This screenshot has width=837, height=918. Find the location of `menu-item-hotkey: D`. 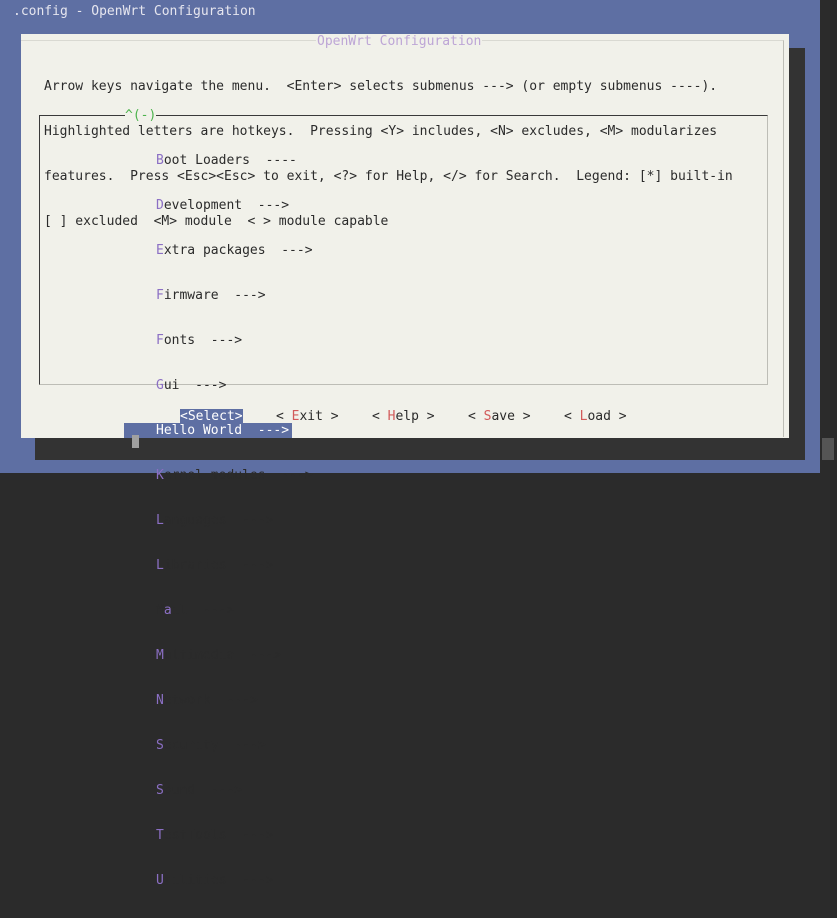

menu-item-hotkey: D is located at coordinates (160, 205).